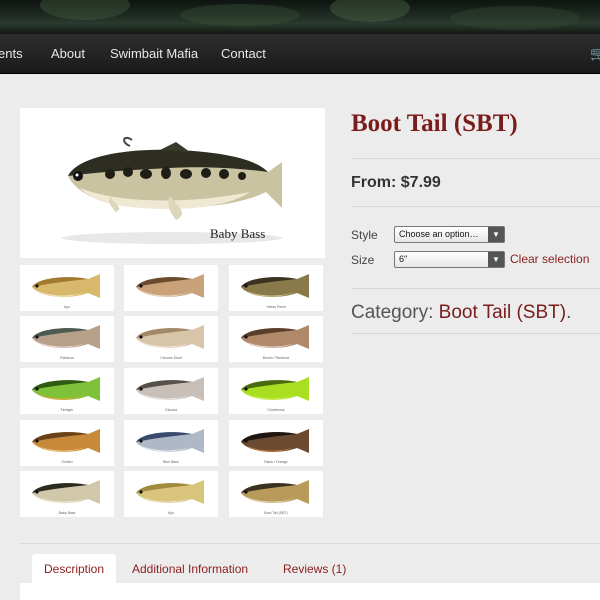  Describe the element at coordinates (67, 358) in the screenshot. I see `thumbnail-label: Rainbow` at that location.